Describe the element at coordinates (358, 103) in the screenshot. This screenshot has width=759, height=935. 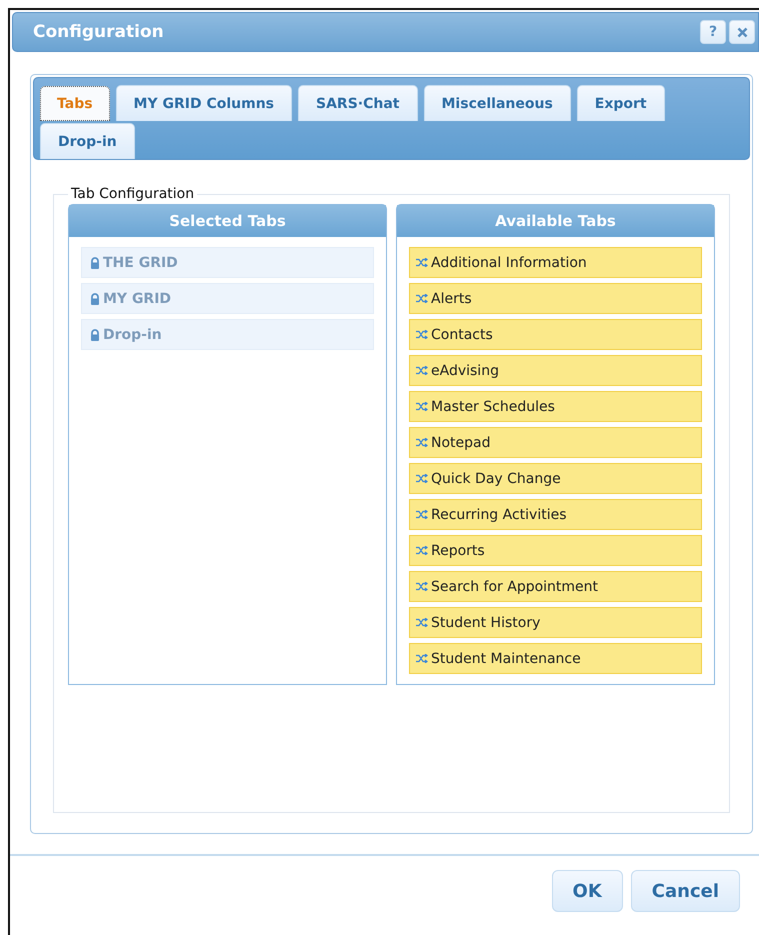
I see `tab: SARS·Chat` at that location.